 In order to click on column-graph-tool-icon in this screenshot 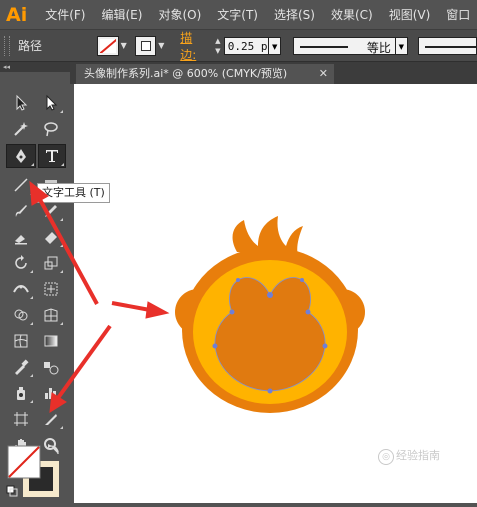, I will do `click(51, 393)`.